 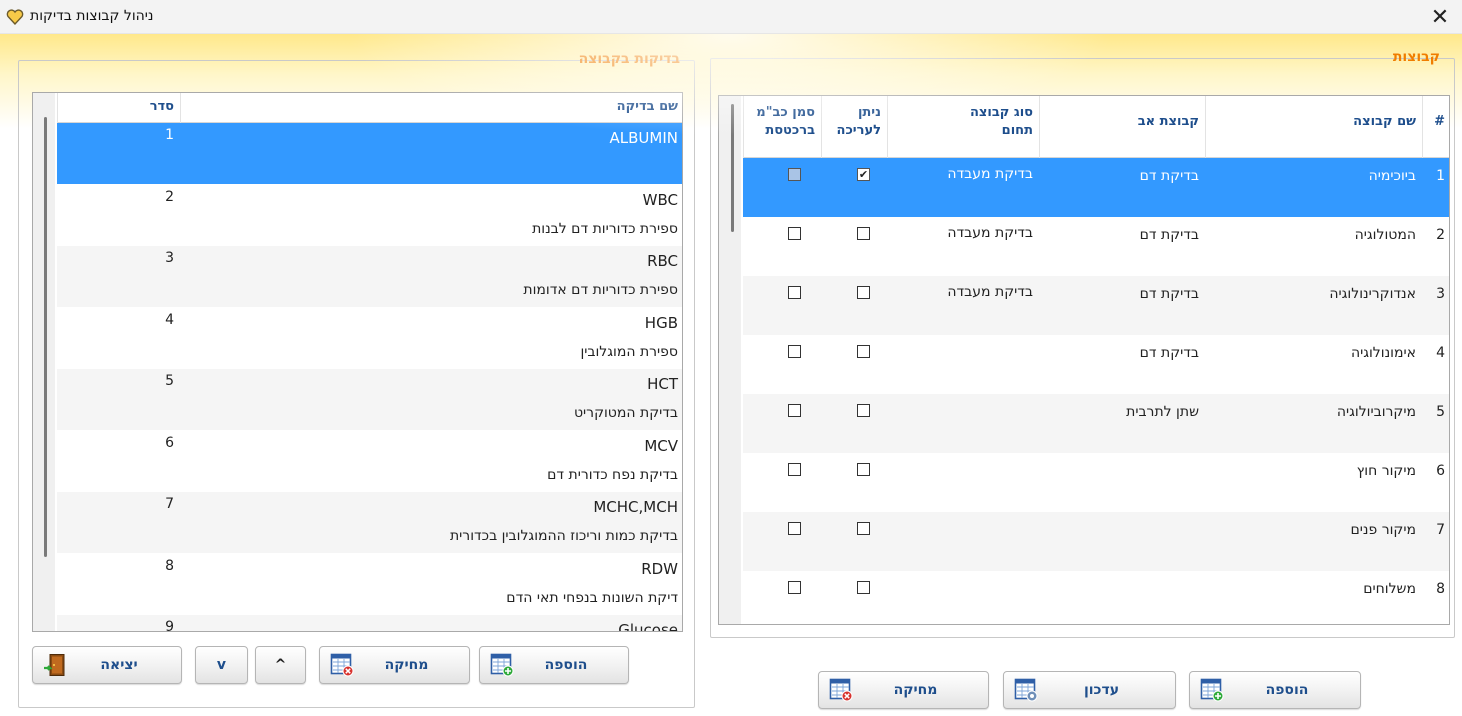 What do you see at coordinates (1096, 305) in the screenshot?
I see `group-row: 3 אנדוקרינולוגיה בדיקת דם בדיקת מעבדה` at bounding box center [1096, 305].